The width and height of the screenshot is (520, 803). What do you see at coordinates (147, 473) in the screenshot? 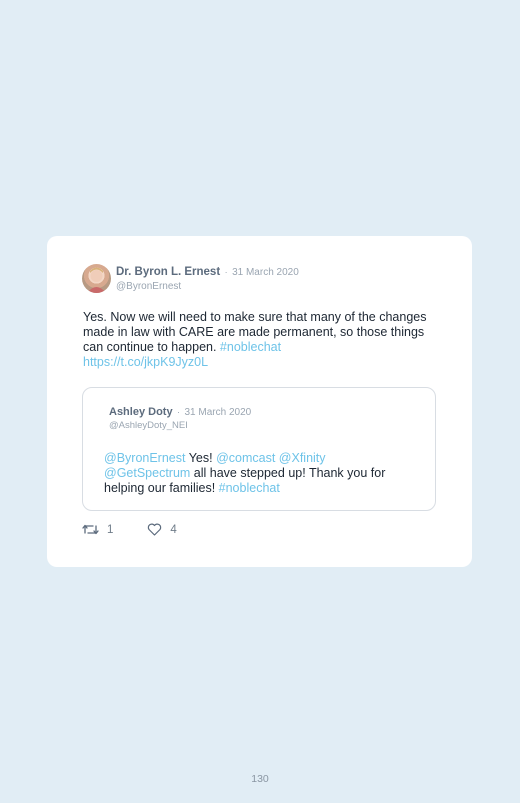
I see `mention-link: @GetSpectrum` at bounding box center [147, 473].